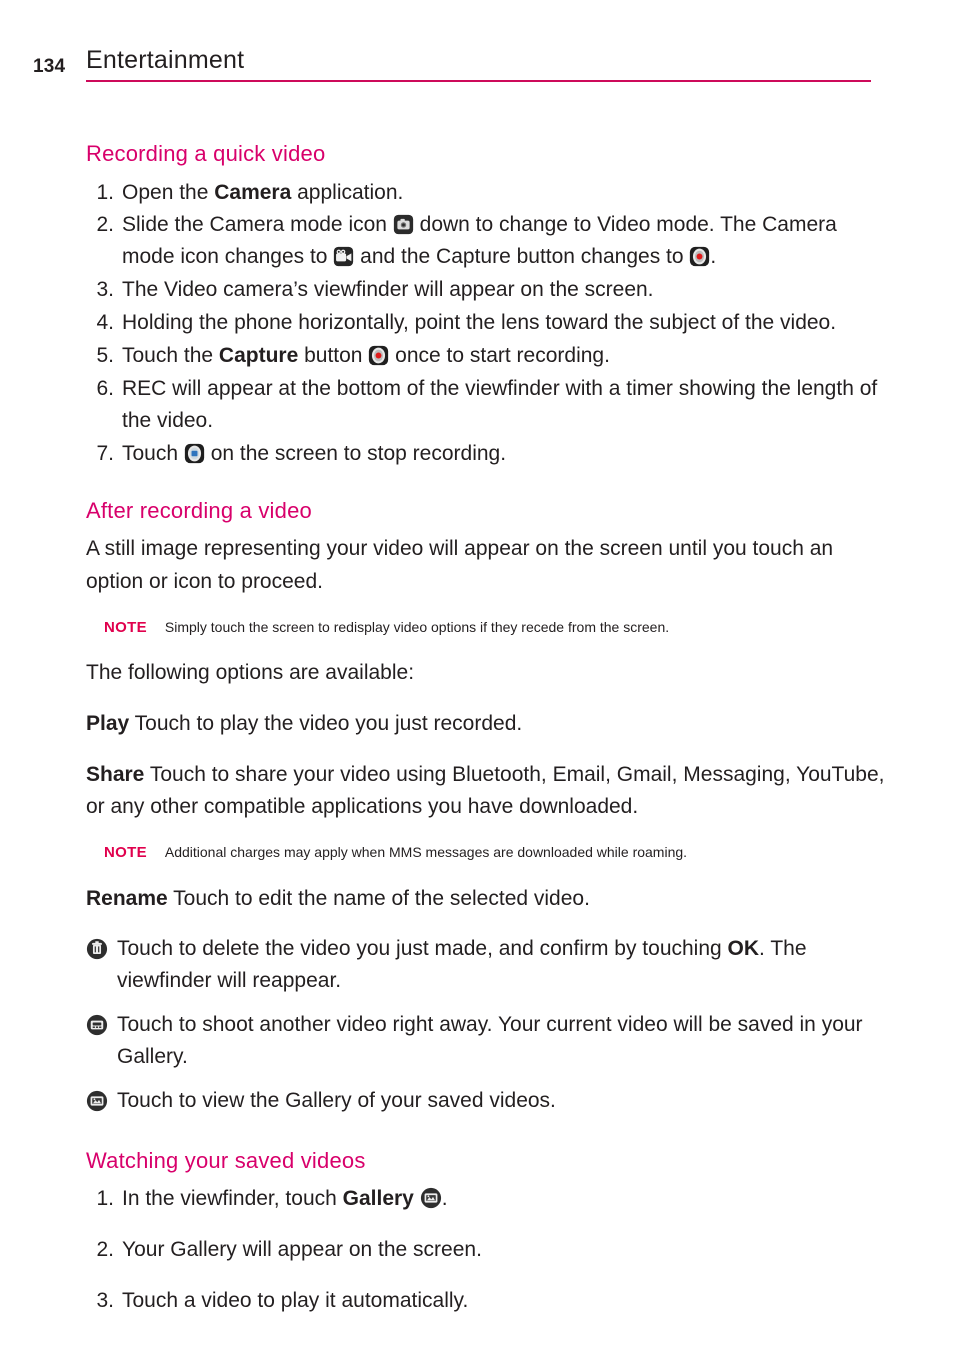 This screenshot has height=1372, width=954. I want to click on list-item: 7. Touch on the screen to stop recording., so click(486, 454).